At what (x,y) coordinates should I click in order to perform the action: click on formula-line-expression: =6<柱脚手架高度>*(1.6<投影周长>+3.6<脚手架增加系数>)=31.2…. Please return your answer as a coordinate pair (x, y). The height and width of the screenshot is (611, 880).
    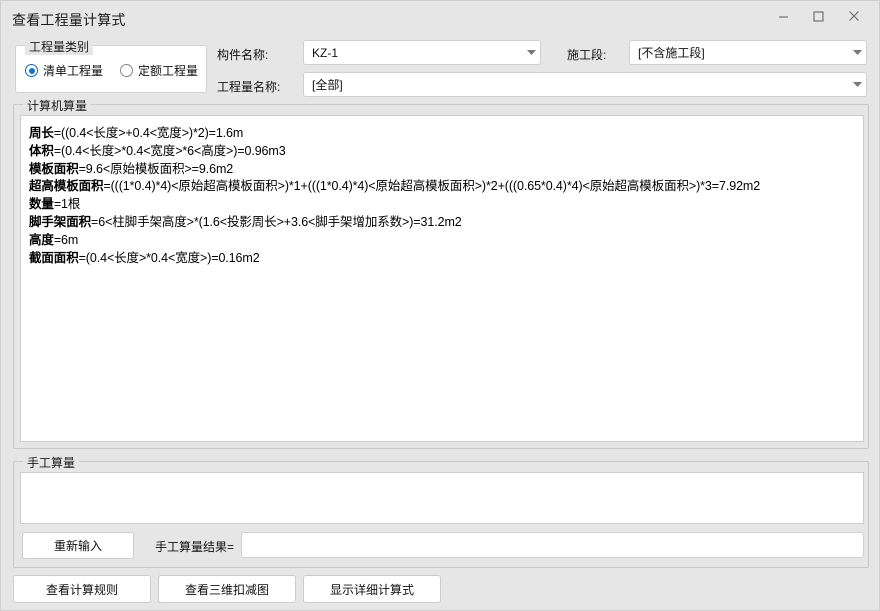
    Looking at the image, I should click on (276, 221).